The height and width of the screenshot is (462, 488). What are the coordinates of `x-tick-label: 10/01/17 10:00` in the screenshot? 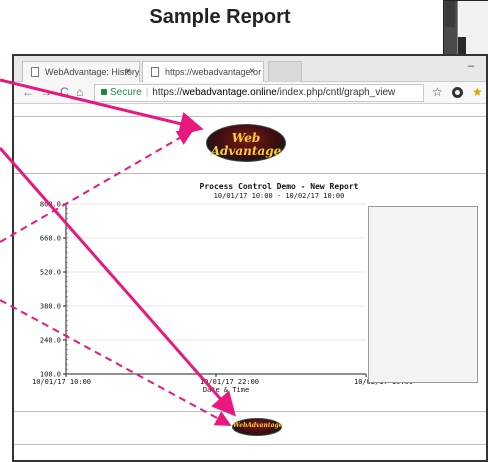 It's located at (61, 382).